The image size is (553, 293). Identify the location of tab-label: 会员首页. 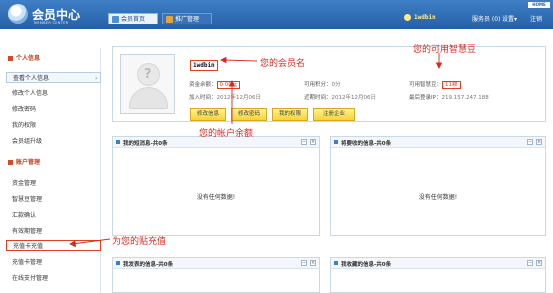
(133, 19).